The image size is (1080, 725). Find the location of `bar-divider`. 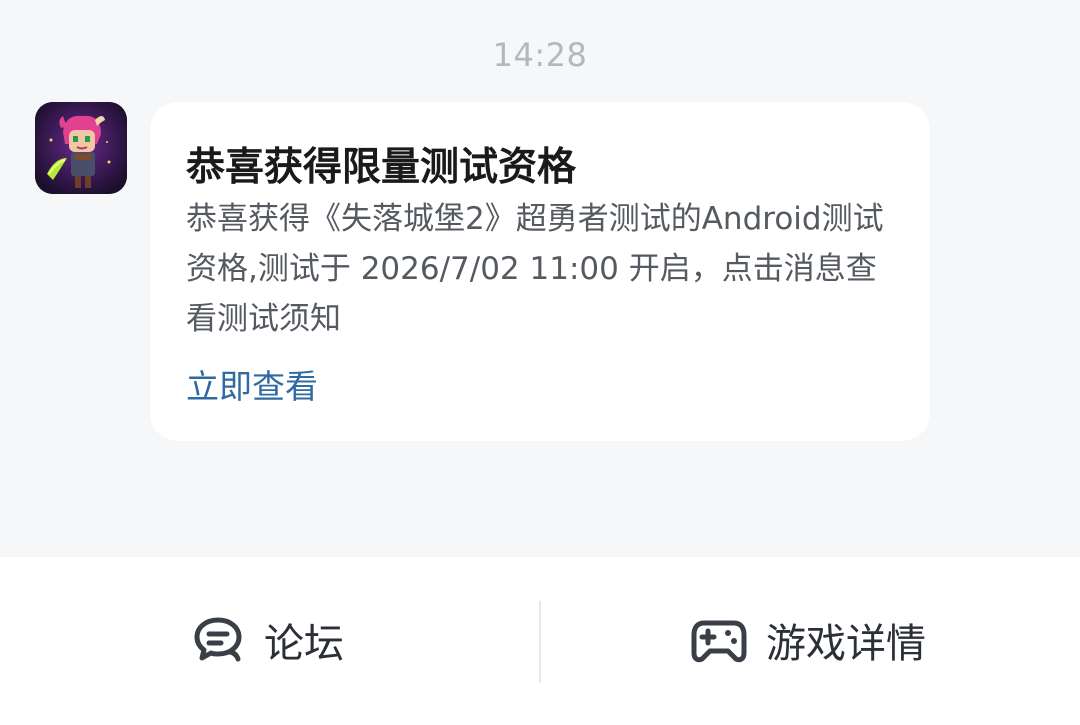

bar-divider is located at coordinates (540, 642).